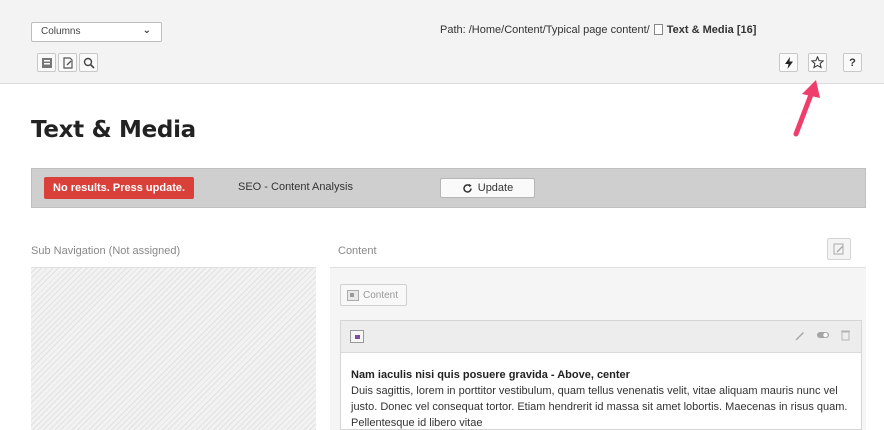 The image size is (884, 430). I want to click on search-button, so click(88, 62).